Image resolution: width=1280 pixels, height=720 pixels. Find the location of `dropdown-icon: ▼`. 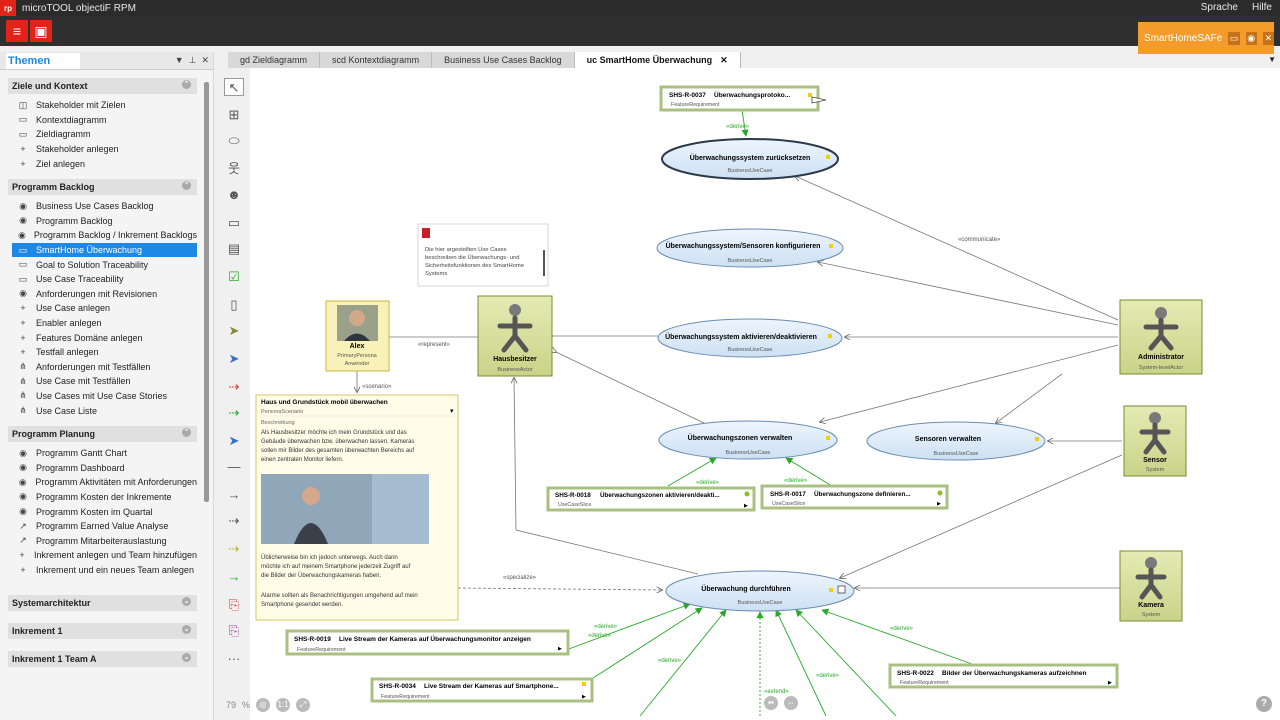

dropdown-icon: ▼ is located at coordinates (179, 60).